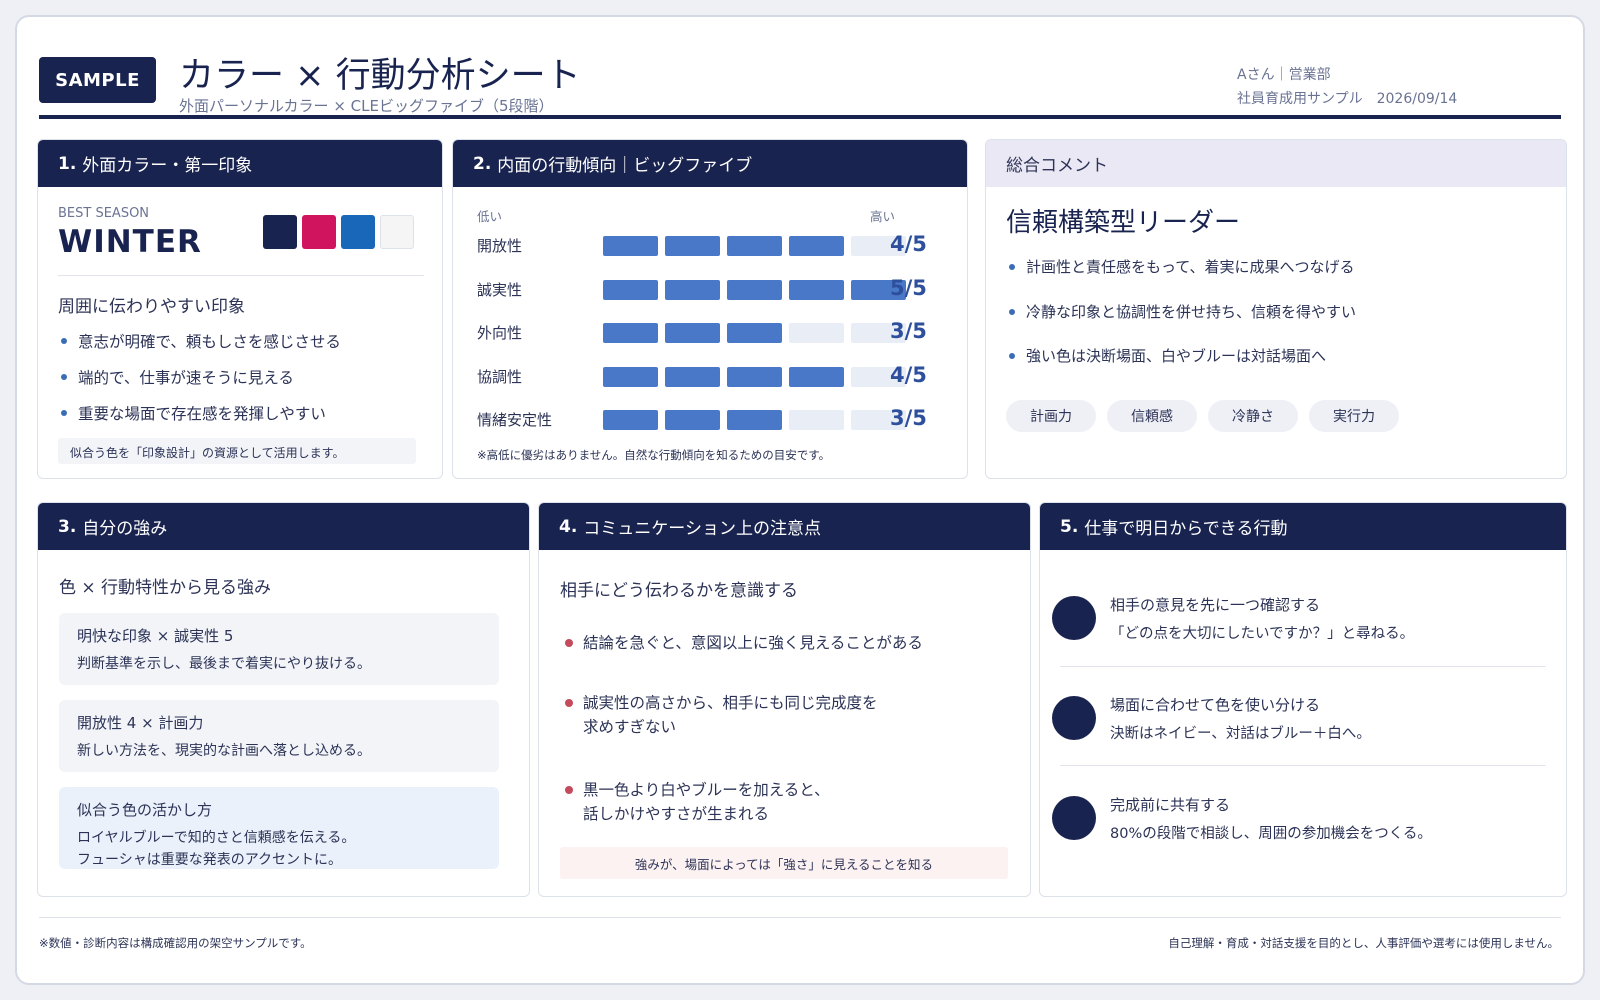 This screenshot has height=1000, width=1600. Describe the element at coordinates (319, 232) in the screenshot. I see `color-swatch-fuchsia` at that location.